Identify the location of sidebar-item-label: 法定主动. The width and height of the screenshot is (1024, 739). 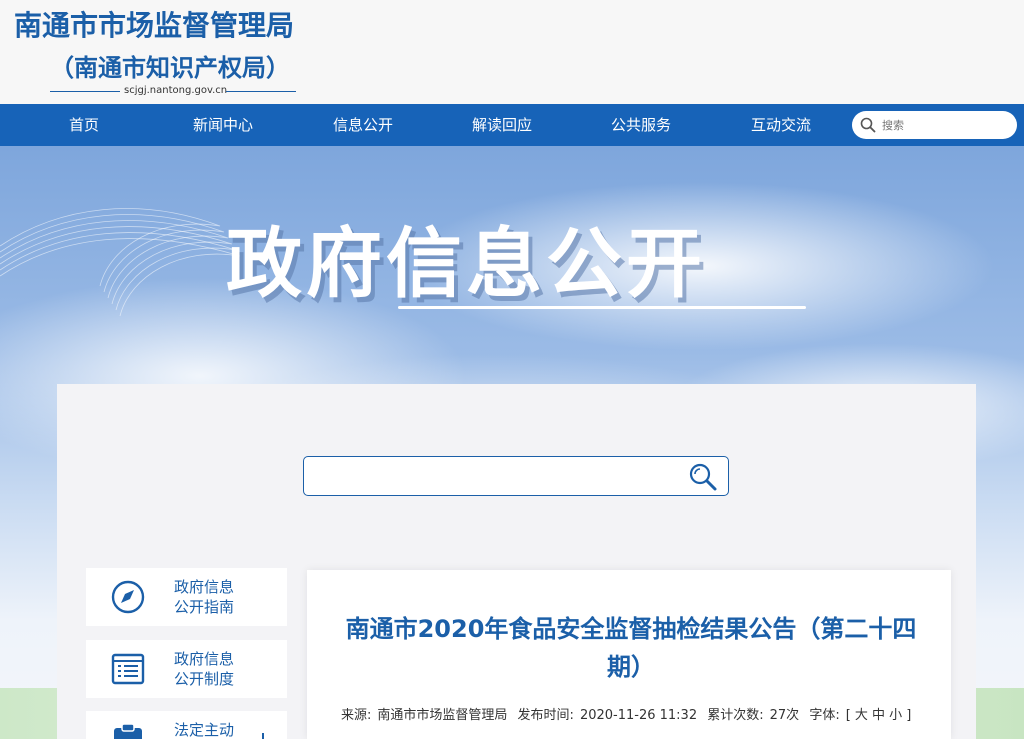
(224, 729).